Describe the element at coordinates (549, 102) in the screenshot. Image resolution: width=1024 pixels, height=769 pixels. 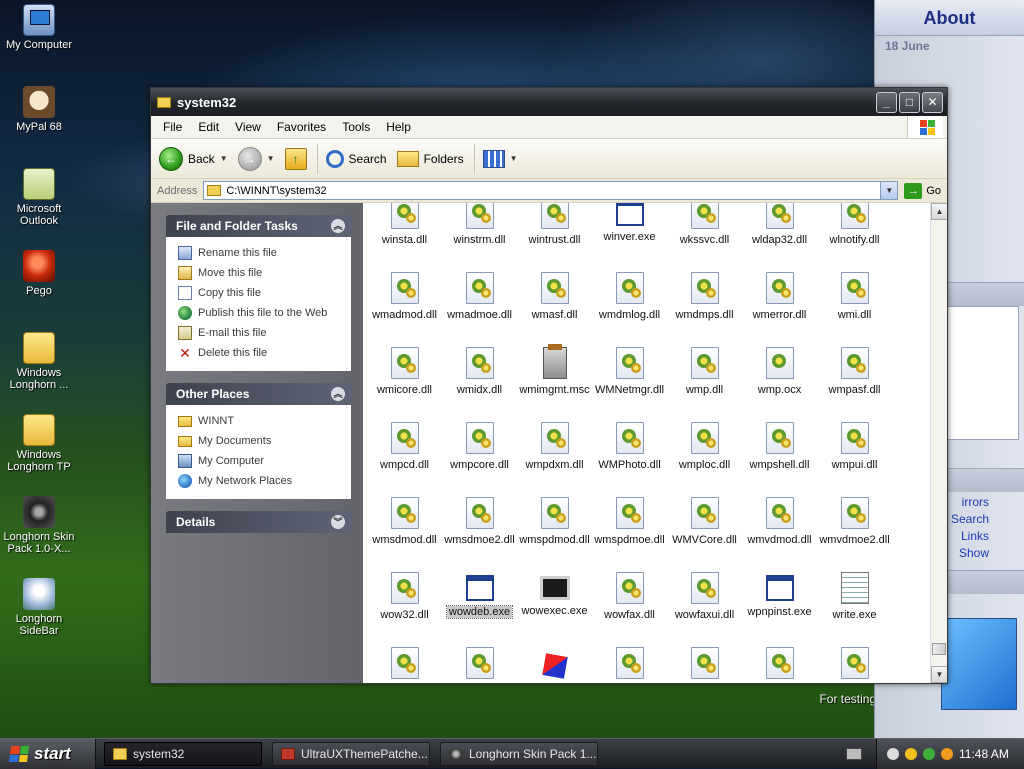
I see `title-bar: system32 _ □ ✕` at that location.